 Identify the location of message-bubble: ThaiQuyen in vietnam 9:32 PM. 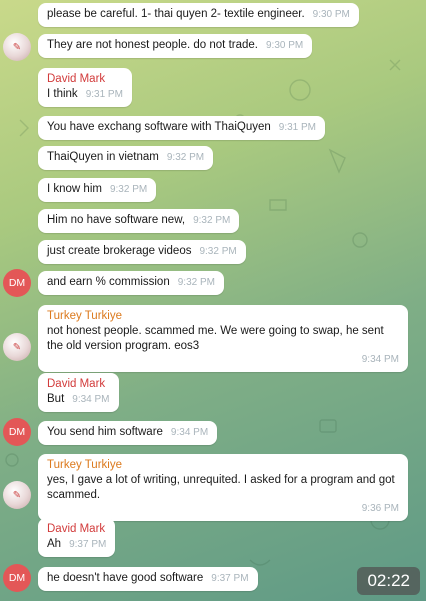
(126, 158).